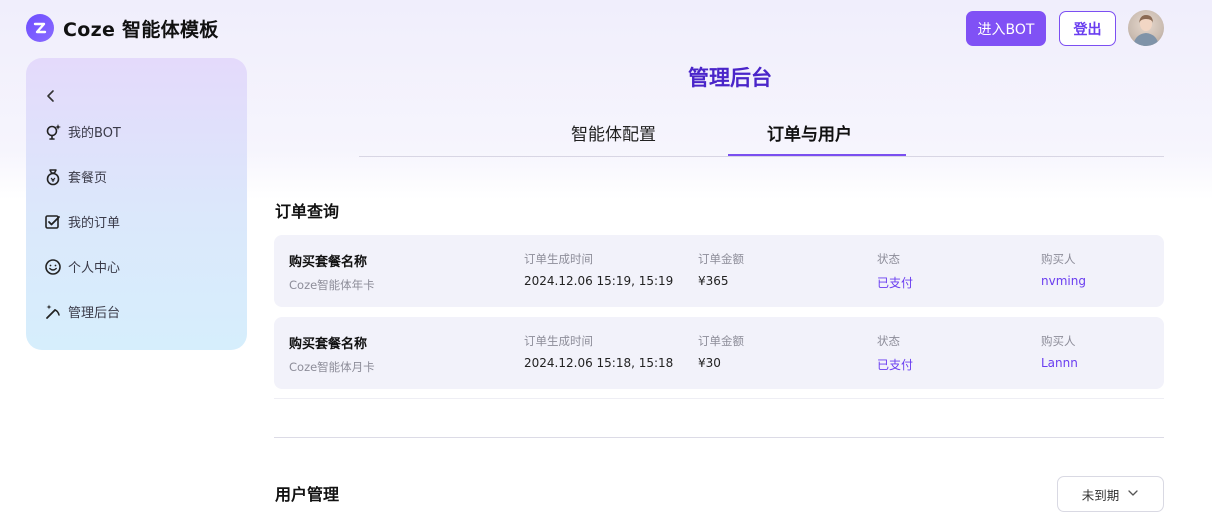  I want to click on sidebar-item-my-bot: 我的BOT, so click(82, 131).